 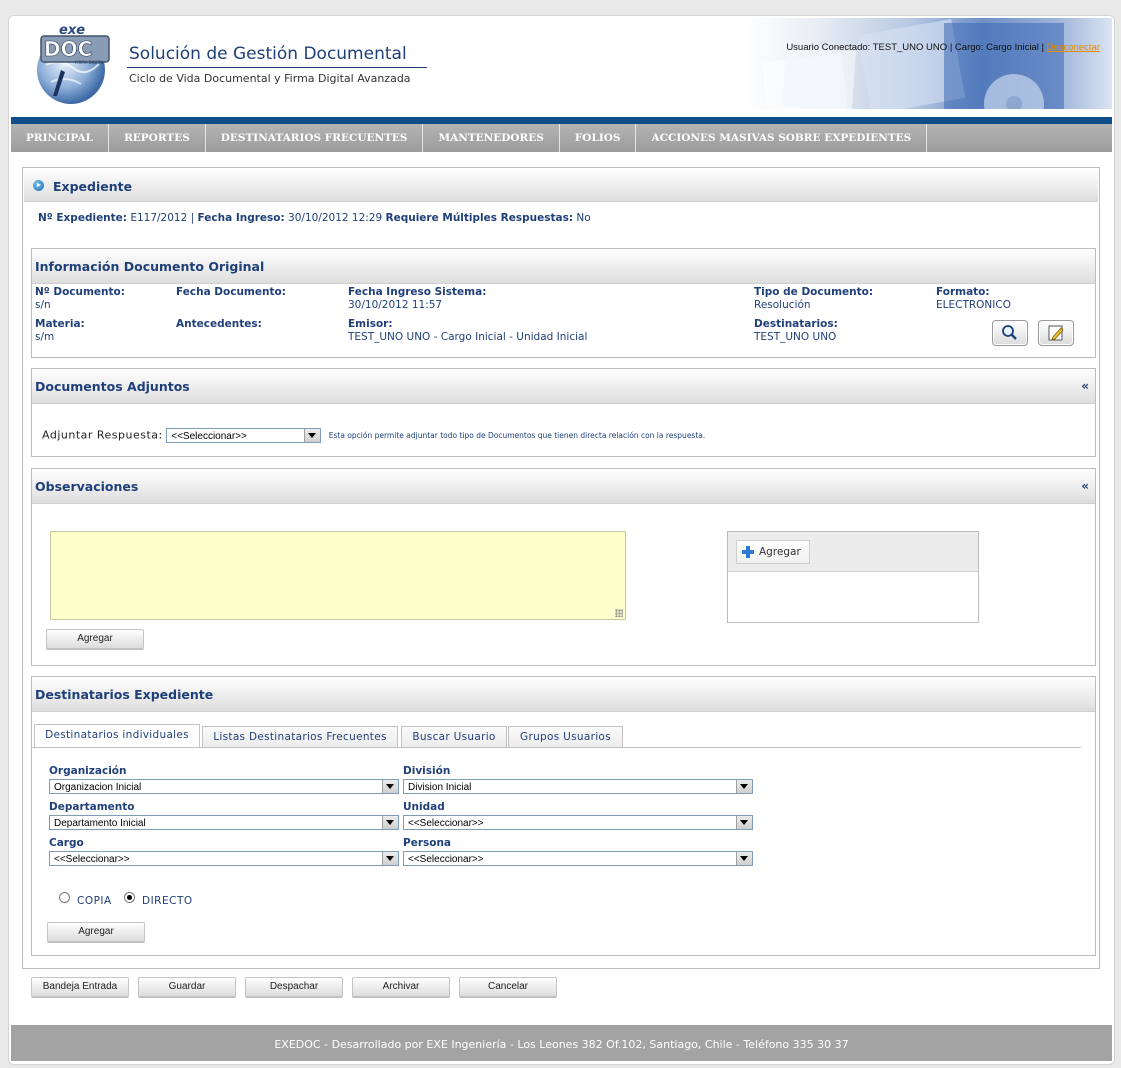 I want to click on field-materia: Materia: s/m, so click(x=60, y=330).